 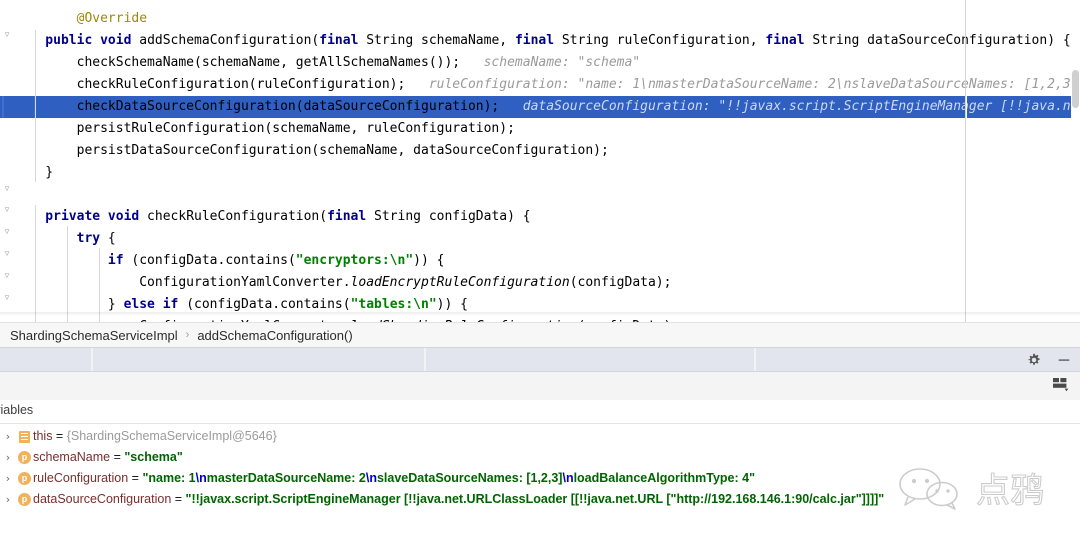 I want to click on variable-row: › this = {ShardingSchemaServiceImpl@5646}, so click(x=540, y=436).